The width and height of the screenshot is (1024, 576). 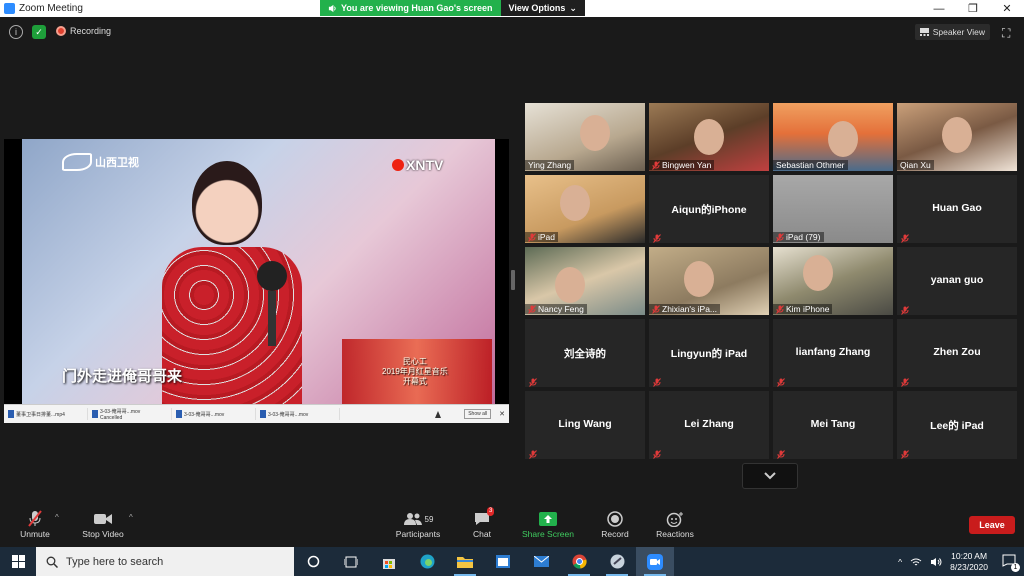 I want to click on participant-tile: Qian Xu, so click(x=957, y=137).